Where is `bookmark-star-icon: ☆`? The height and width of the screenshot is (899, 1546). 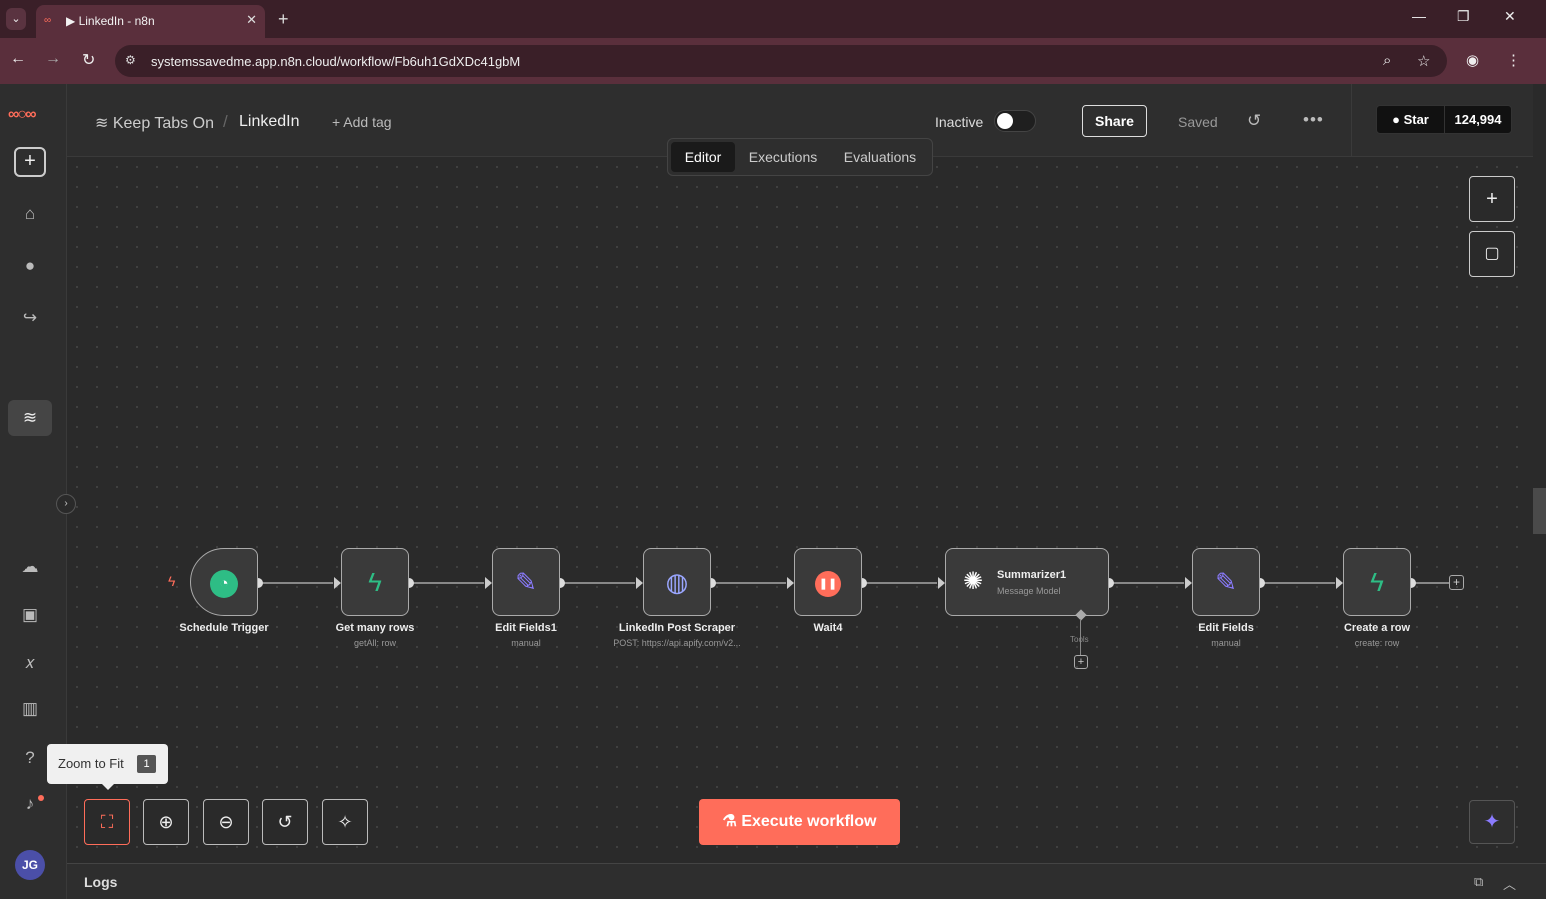
bookmark-star-icon: ☆ is located at coordinates (1423, 61).